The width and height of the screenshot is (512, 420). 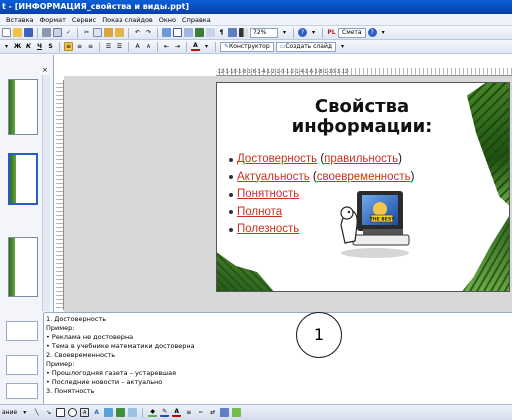 I want to click on line-style-icon: ≡, so click(x=188, y=412).